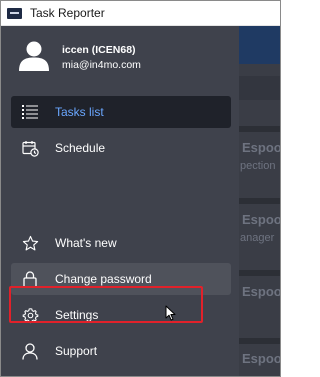 This screenshot has width=320, height=377. I want to click on nav-item-label: Change password, so click(103, 279).